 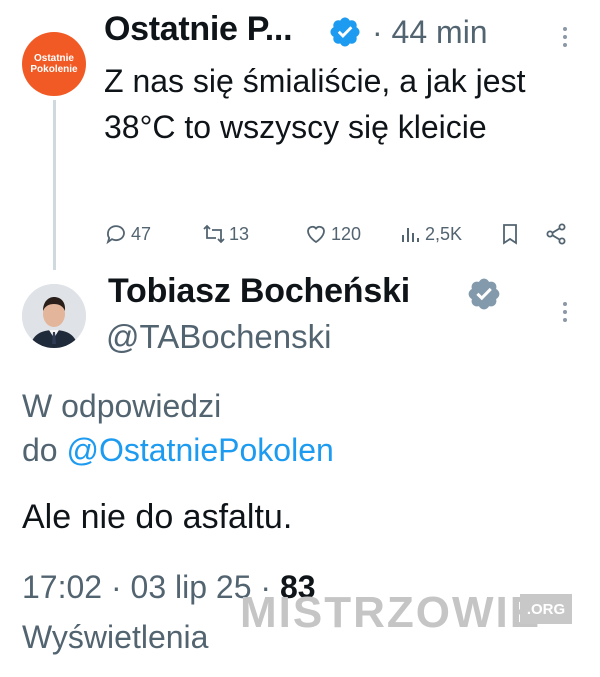 I want to click on repost-button: 13, so click(x=225, y=234).